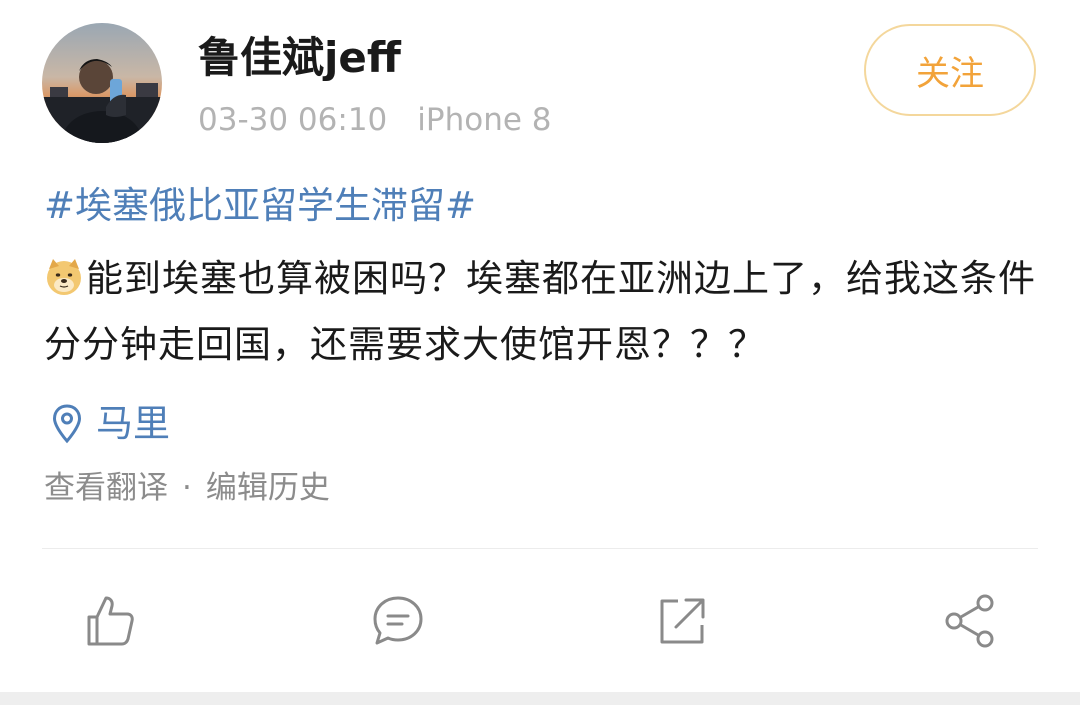  Describe the element at coordinates (260, 206) in the screenshot. I see `hashtag-link: #埃塞俄比亚留学生滞留#` at that location.